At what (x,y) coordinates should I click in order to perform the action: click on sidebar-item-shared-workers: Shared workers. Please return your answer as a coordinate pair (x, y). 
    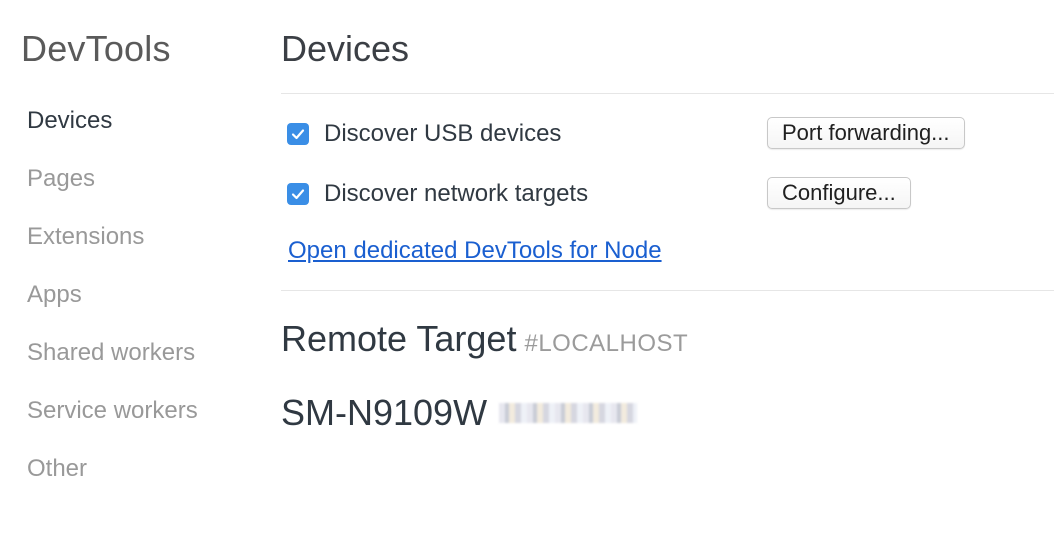
    Looking at the image, I should click on (112, 363).